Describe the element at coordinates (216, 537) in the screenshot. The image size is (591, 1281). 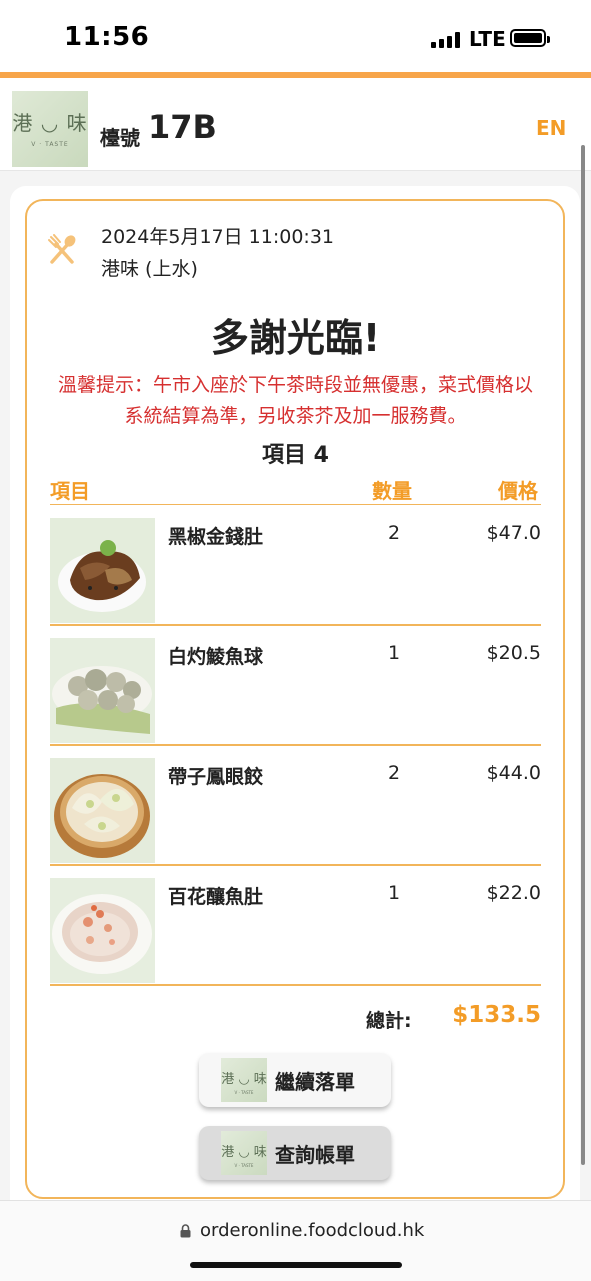
I see `dish-name: 黑椒金錢肚` at that location.